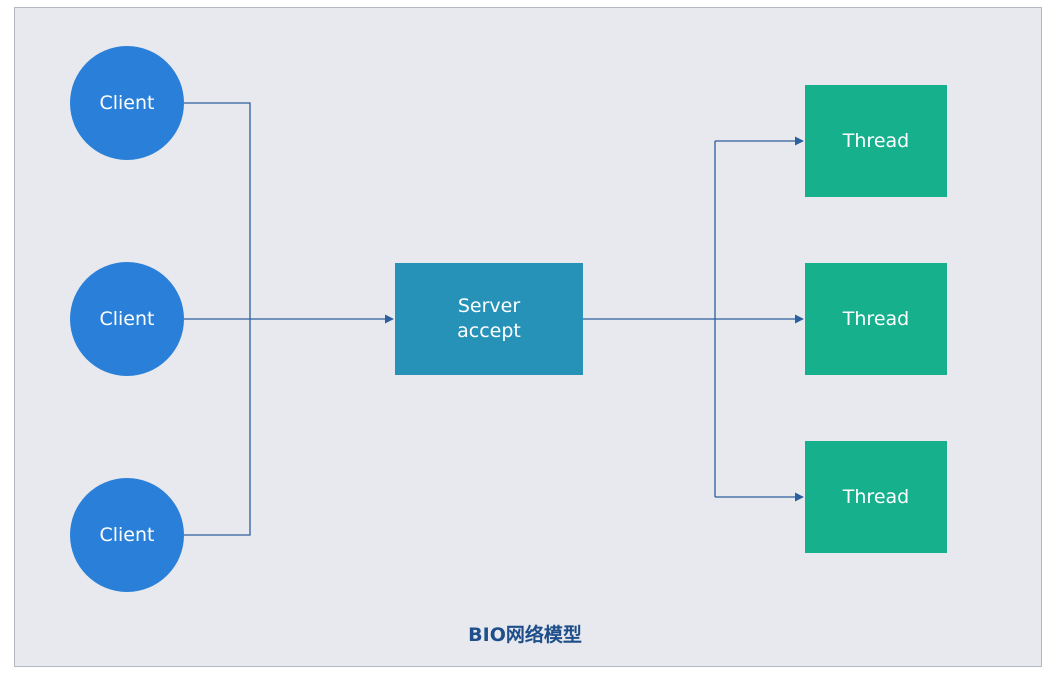  I want to click on thread-node-1: Thread, so click(876, 141).